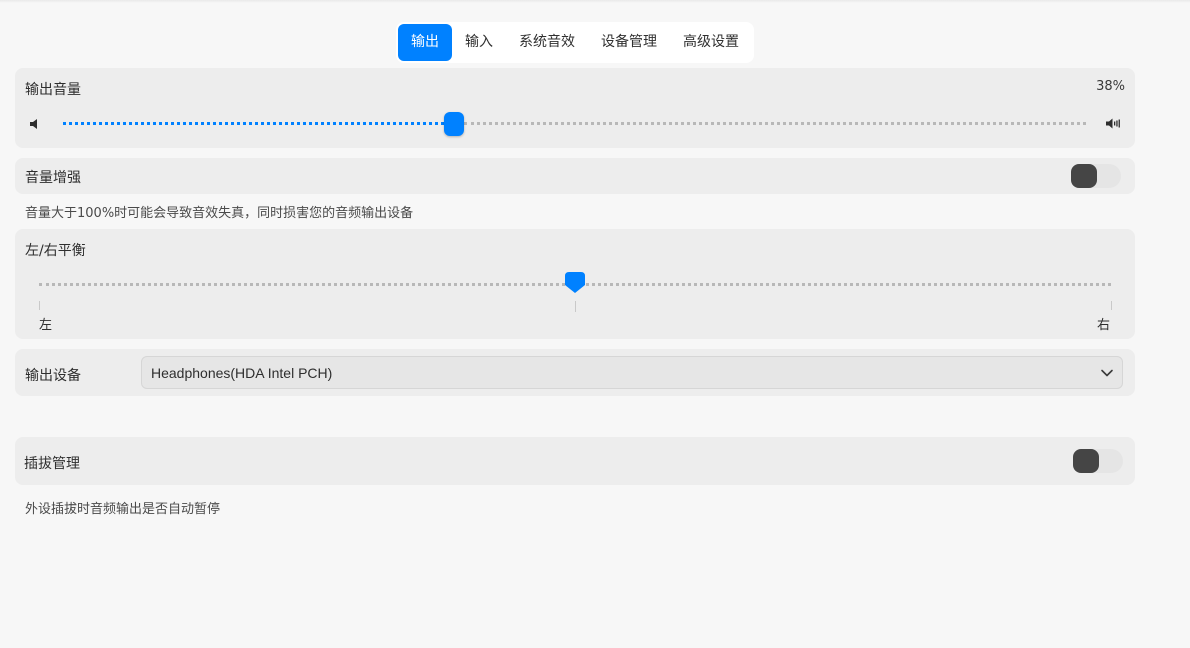  What do you see at coordinates (52, 464) in the screenshot?
I see `plug-management-label: 插拔管理` at bounding box center [52, 464].